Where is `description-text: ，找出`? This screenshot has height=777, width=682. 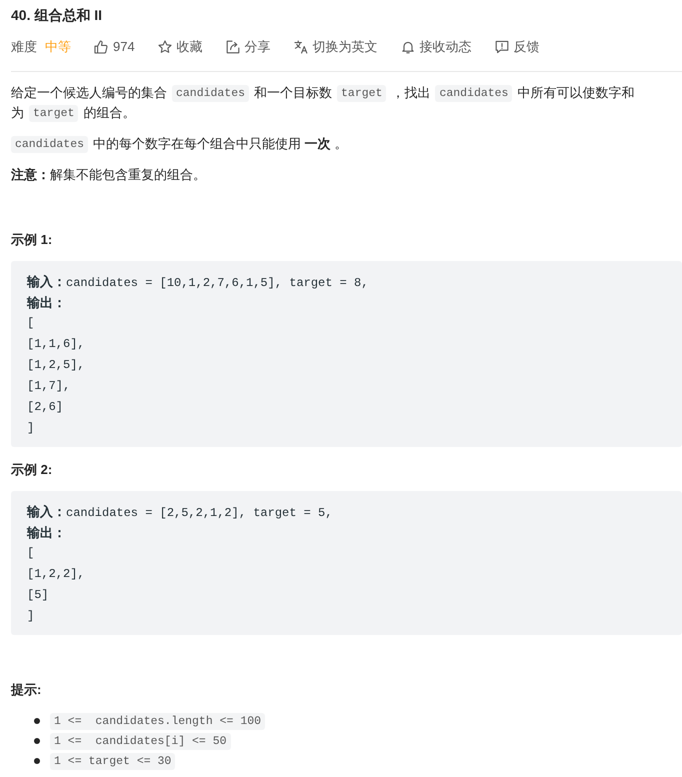
description-text: ，找出 is located at coordinates (410, 93).